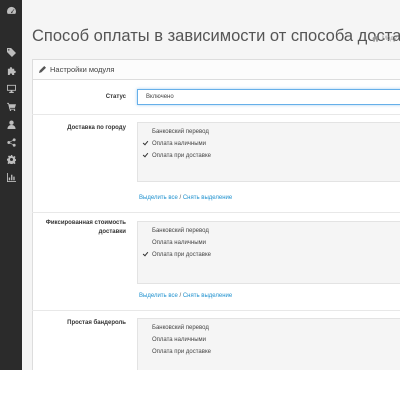  What do you see at coordinates (11, 106) in the screenshot?
I see `cart-icon` at bounding box center [11, 106].